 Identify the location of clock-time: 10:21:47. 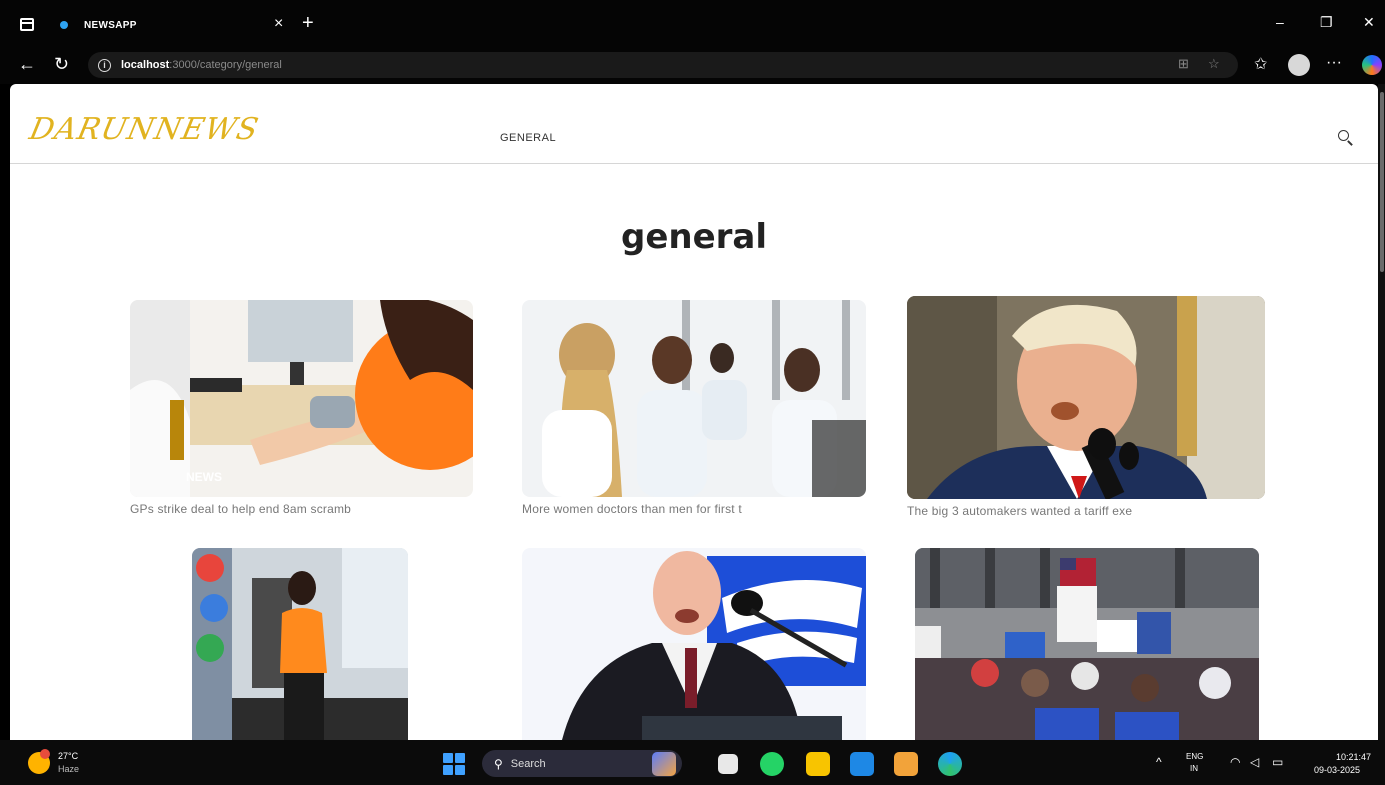
(1353, 757).